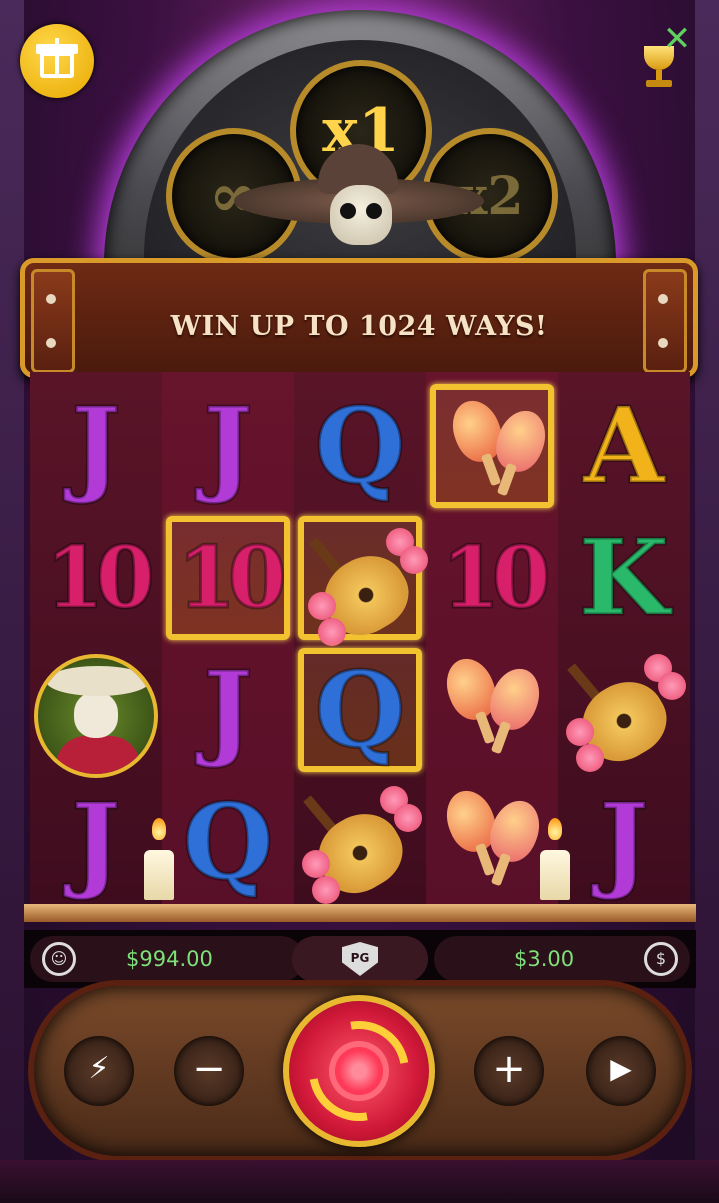 The image size is (719, 1203). I want to click on autoplay-icon: ▶, so click(621, 1071).